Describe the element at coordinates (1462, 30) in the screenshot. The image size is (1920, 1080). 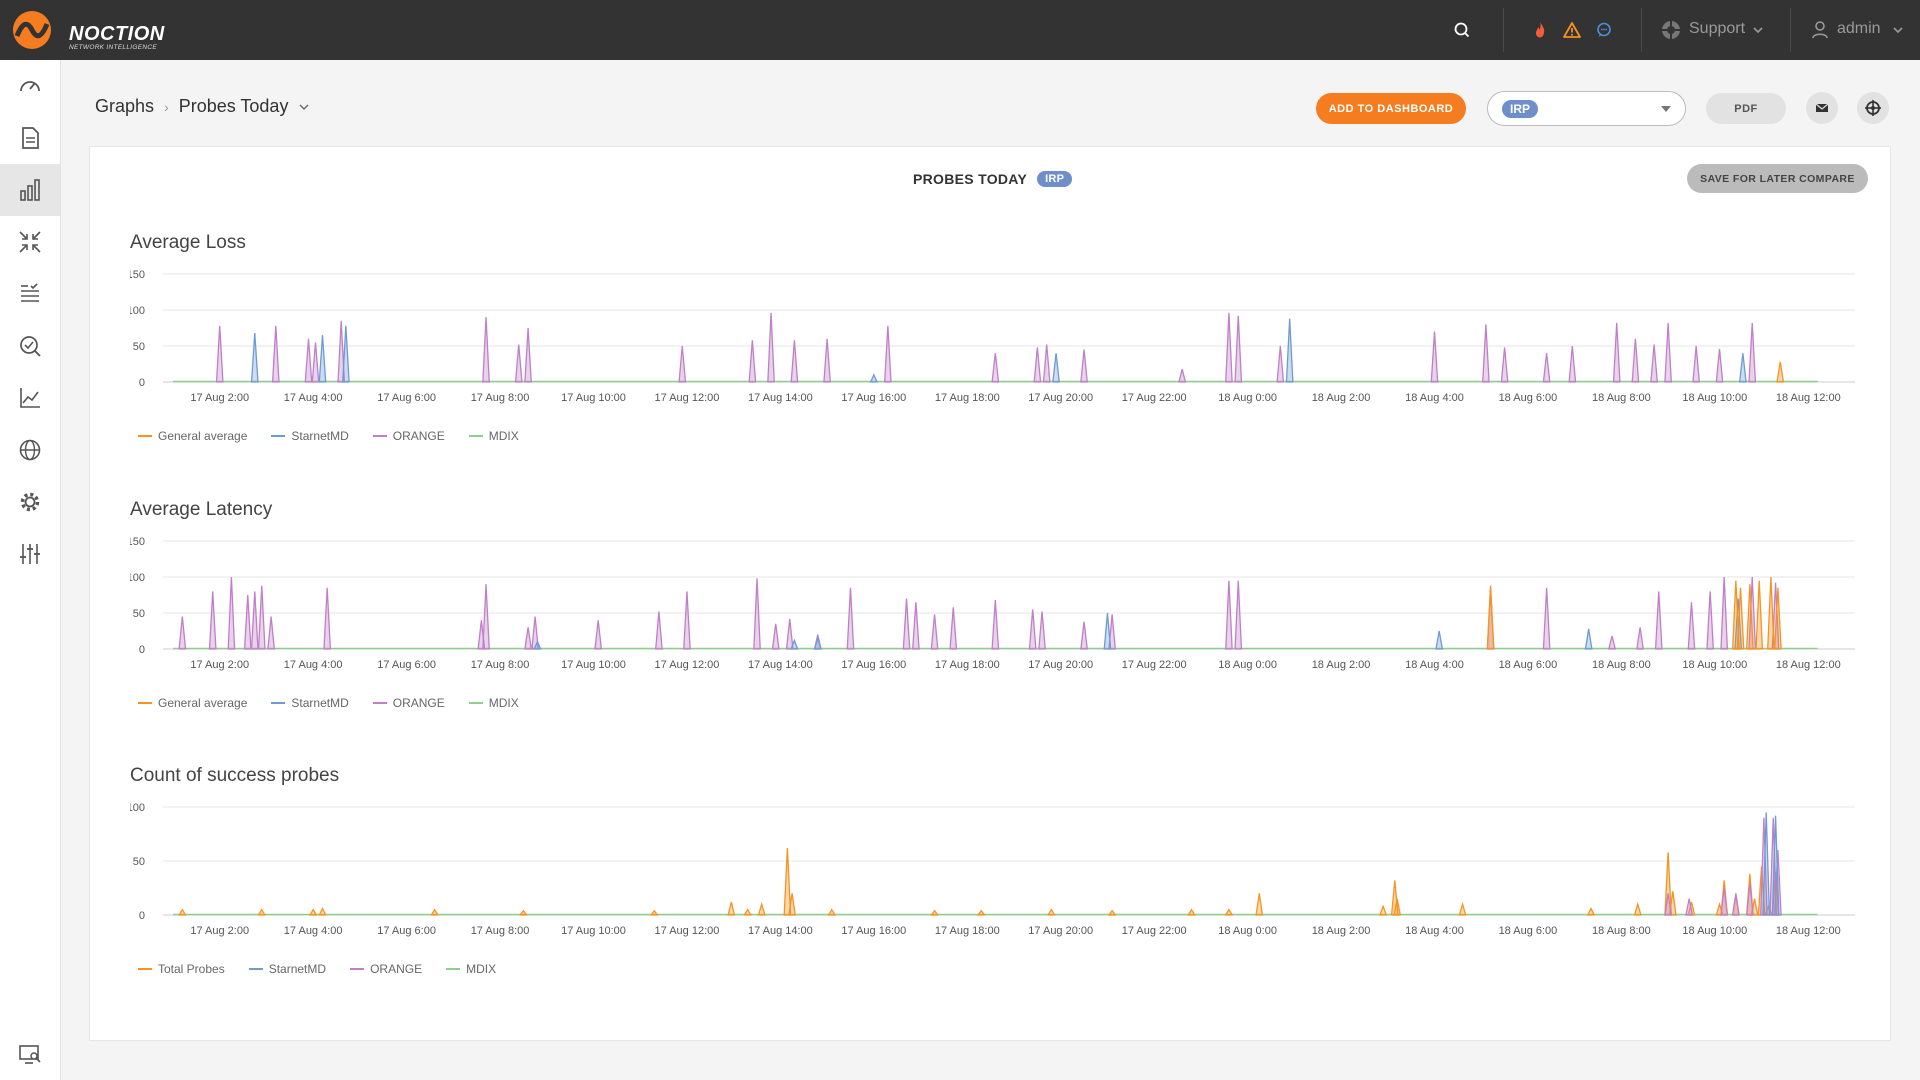
I see `search-icon` at that location.